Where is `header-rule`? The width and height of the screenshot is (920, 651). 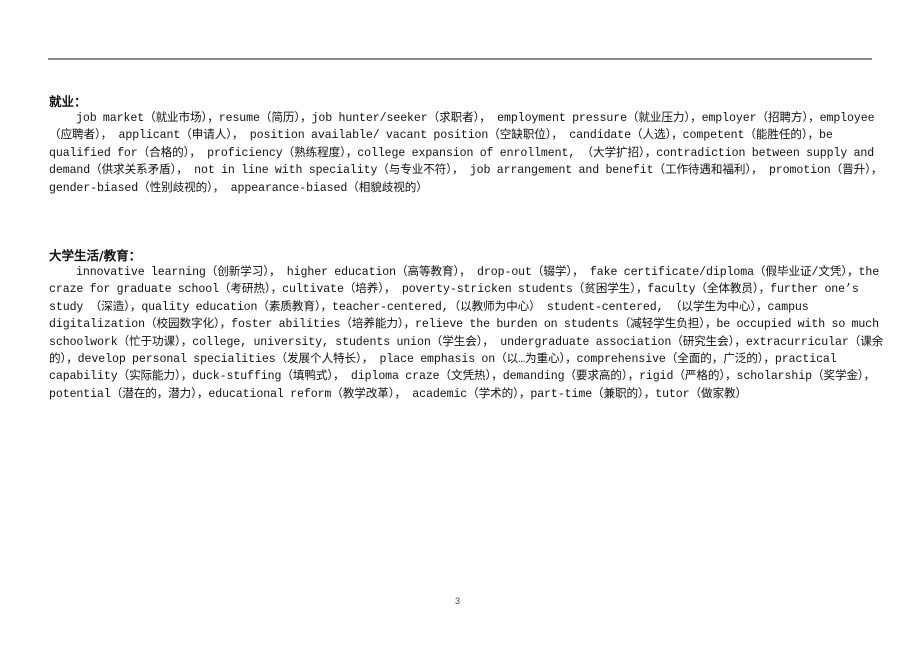
header-rule is located at coordinates (460, 59).